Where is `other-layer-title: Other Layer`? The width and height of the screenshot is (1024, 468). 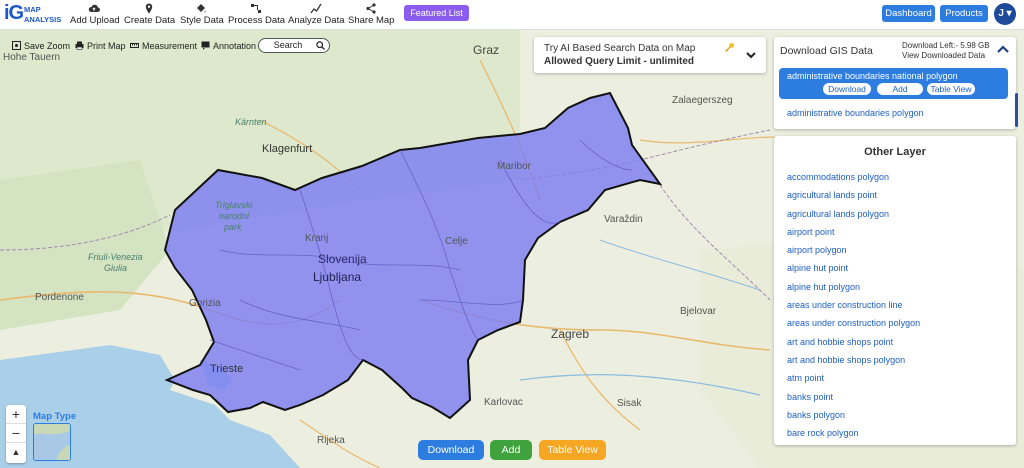 other-layer-title: Other Layer is located at coordinates (895, 152).